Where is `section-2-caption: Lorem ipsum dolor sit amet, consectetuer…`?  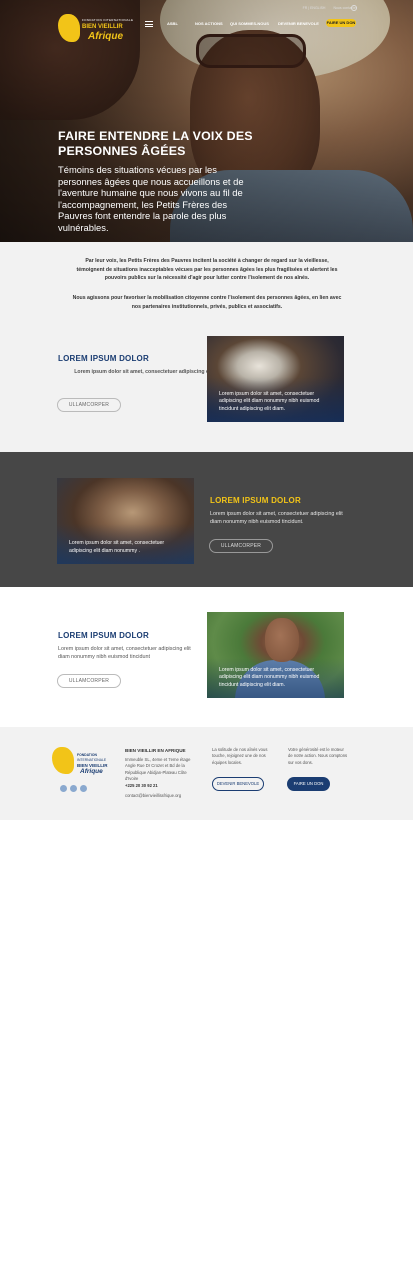
section-2-caption: Lorem ipsum dolor sit amet, consectetuer… is located at coordinates (117, 547).